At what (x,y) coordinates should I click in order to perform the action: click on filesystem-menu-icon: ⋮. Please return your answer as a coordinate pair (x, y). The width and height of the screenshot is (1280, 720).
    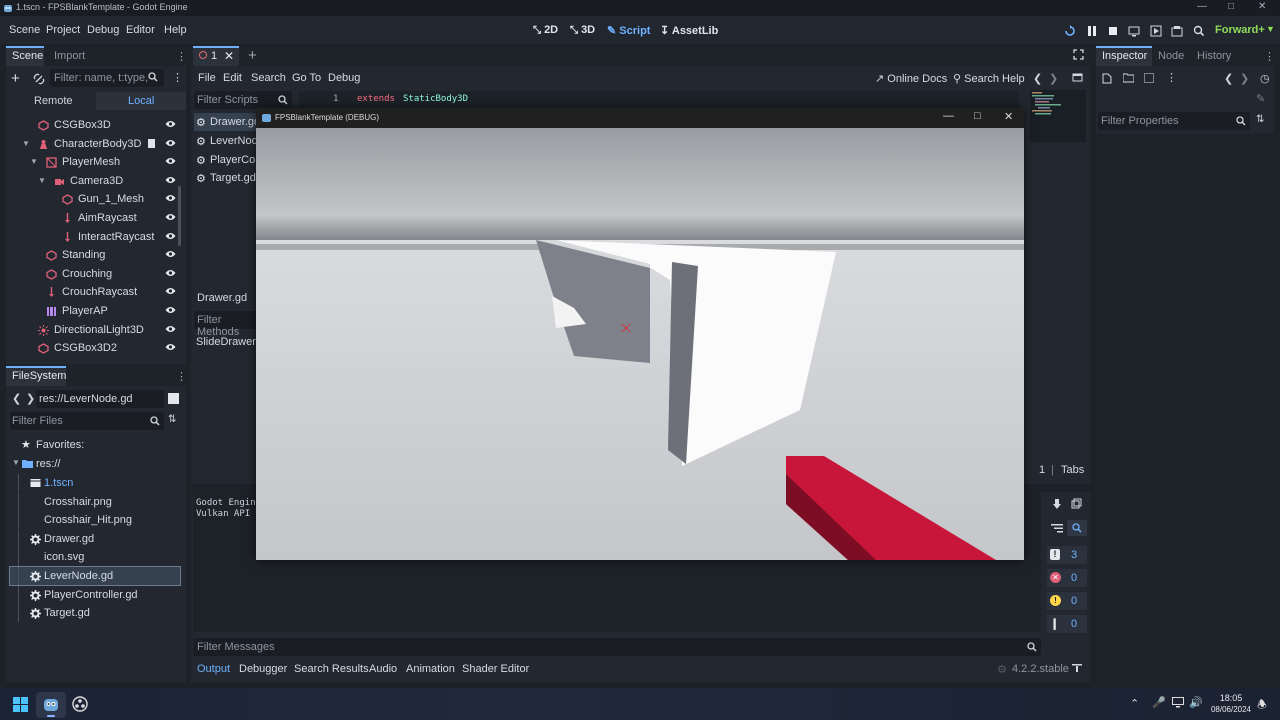
    Looking at the image, I should click on (181, 376).